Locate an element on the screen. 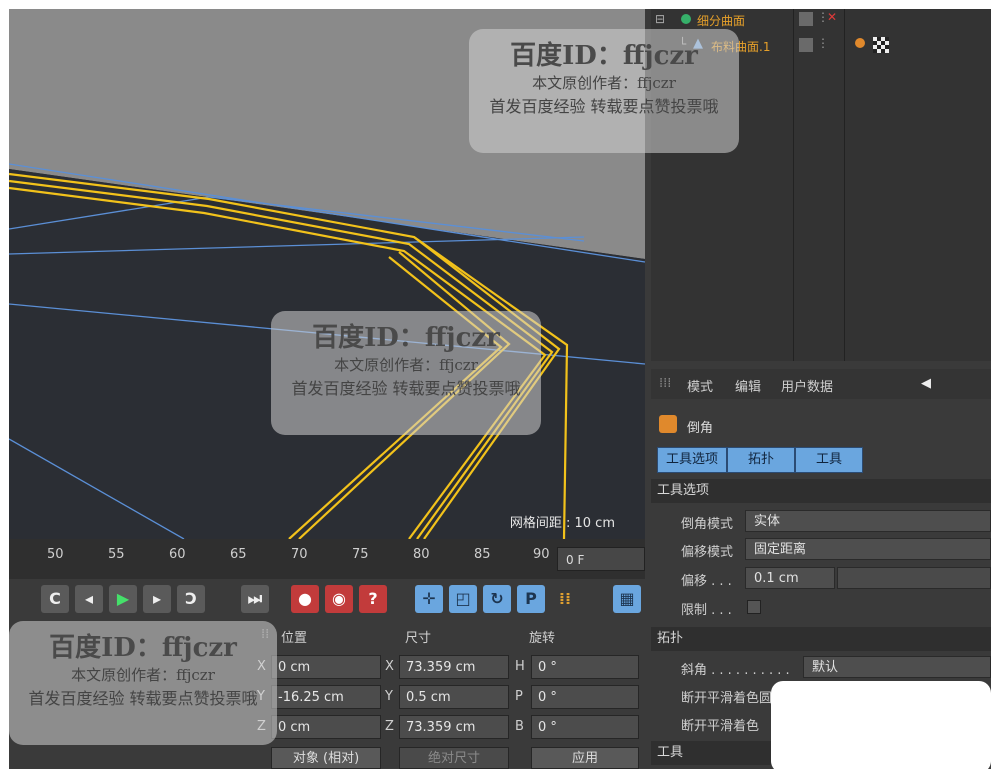 The height and width of the screenshot is (778, 1000). back-arrow-icon: ◀ is located at coordinates (926, 383).